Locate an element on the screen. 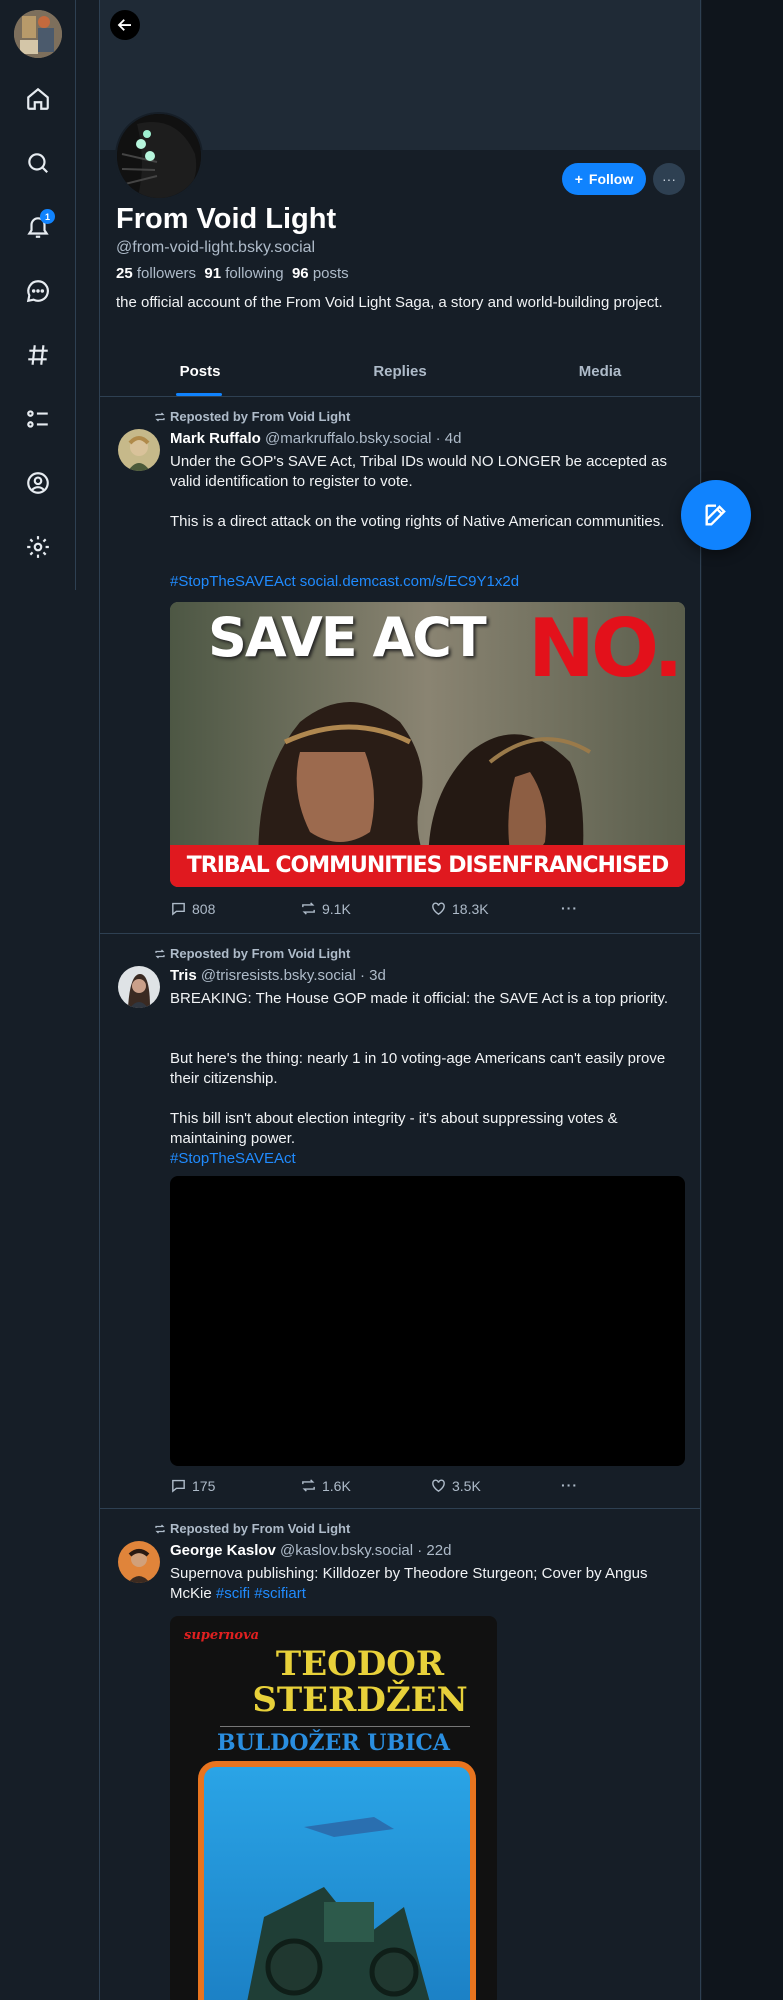  plus-icon: + is located at coordinates (578, 179).